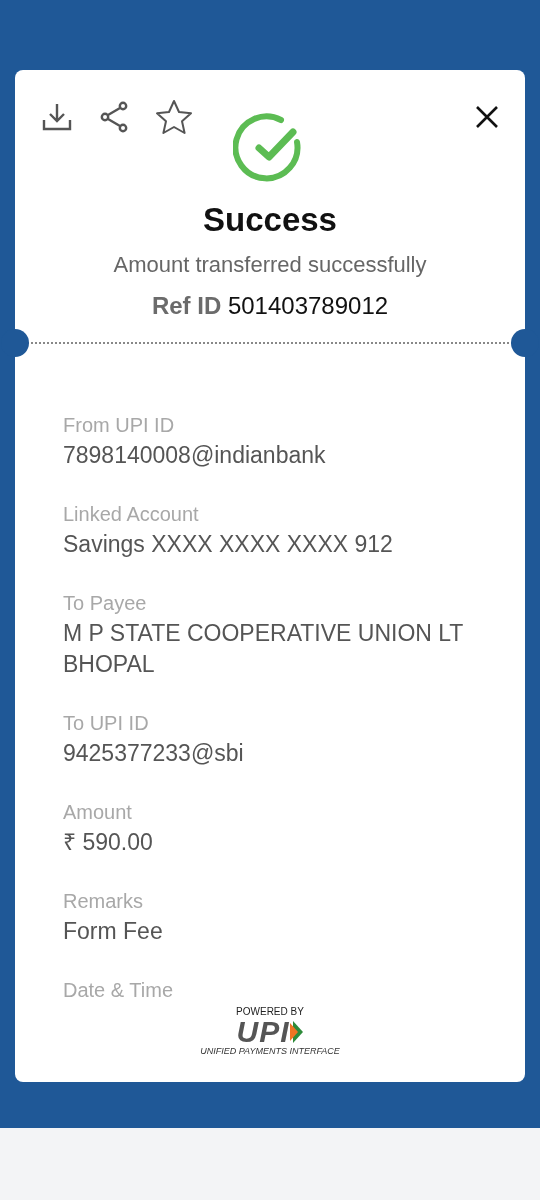  What do you see at coordinates (114, 117) in the screenshot?
I see `share-icon` at bounding box center [114, 117].